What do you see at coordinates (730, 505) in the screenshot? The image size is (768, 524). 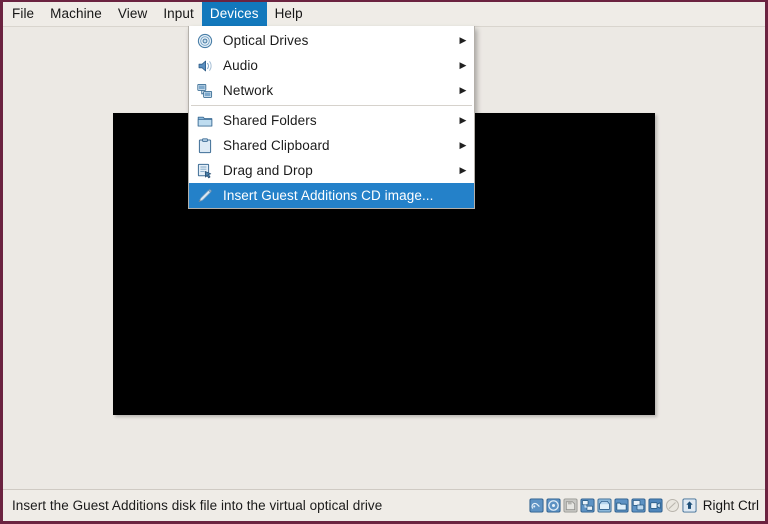 I see `host-key-label: Right Ctrl` at bounding box center [730, 505].